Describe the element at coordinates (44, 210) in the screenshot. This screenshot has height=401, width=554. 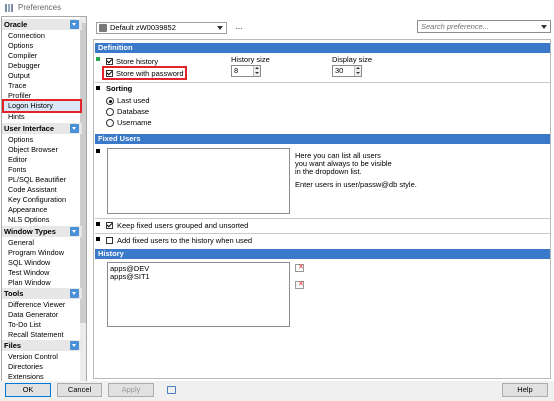
I see `sidebar-item-appearance: Appearance` at that location.